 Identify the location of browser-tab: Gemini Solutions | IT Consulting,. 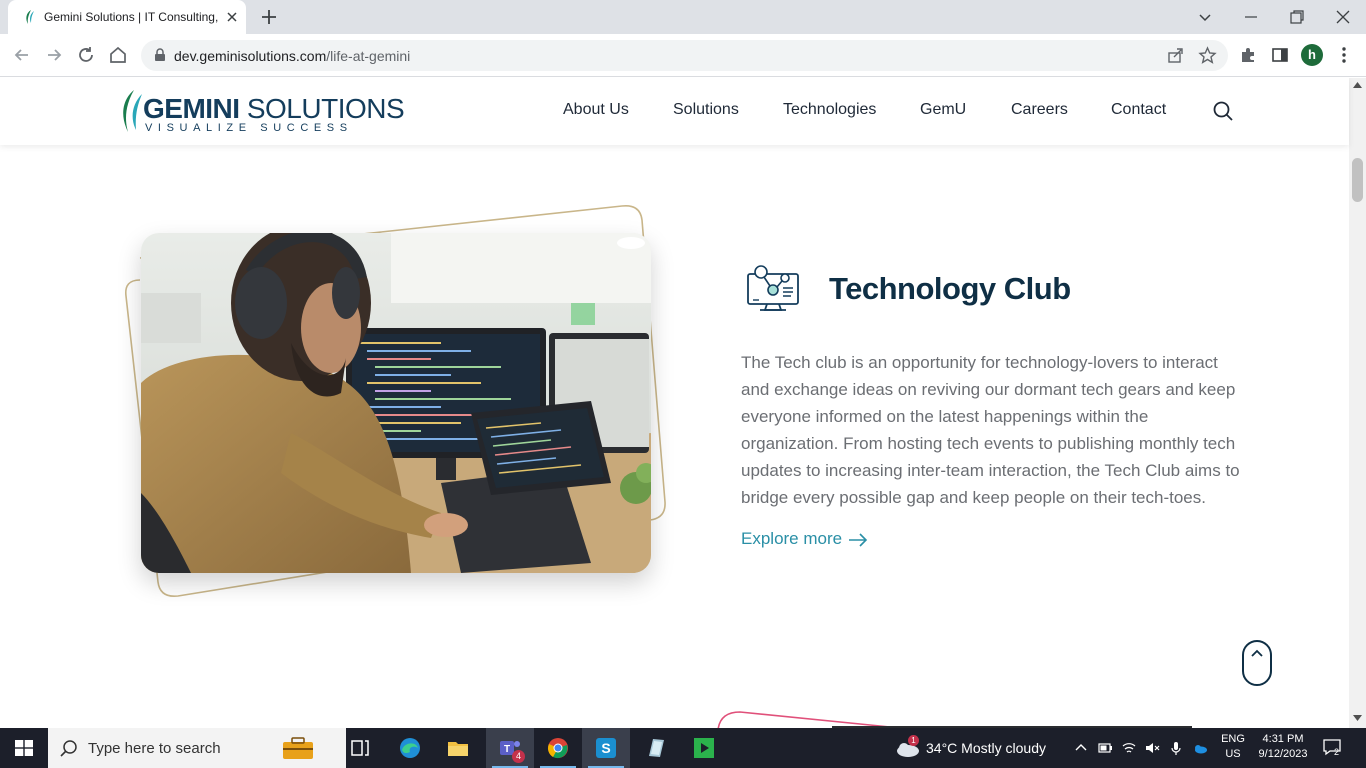
(127, 17).